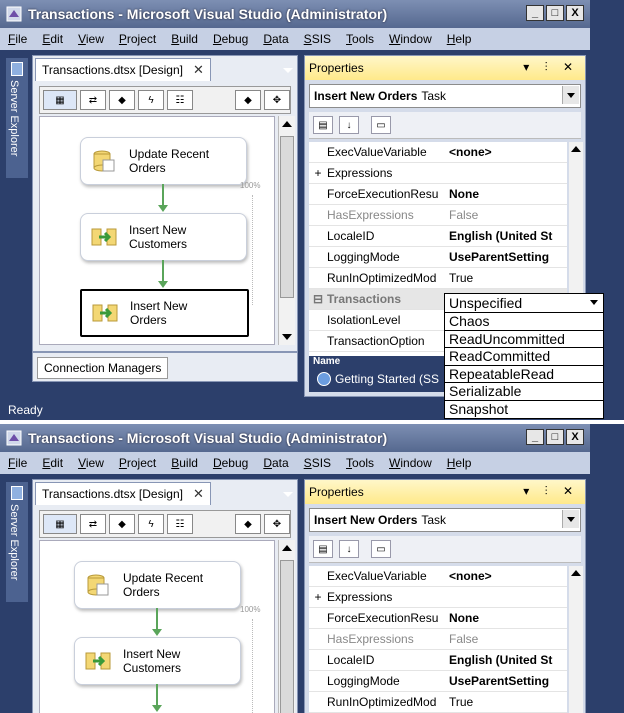 The width and height of the screenshot is (624, 713). Describe the element at coordinates (576, 639) in the screenshot. I see `properties-scrollbar` at that location.